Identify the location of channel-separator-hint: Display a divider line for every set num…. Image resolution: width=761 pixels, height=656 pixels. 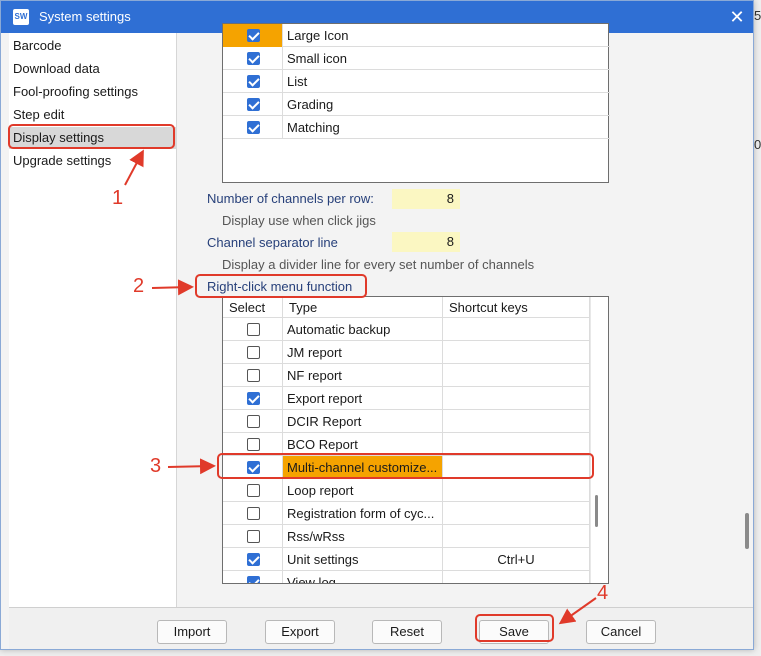
(378, 264).